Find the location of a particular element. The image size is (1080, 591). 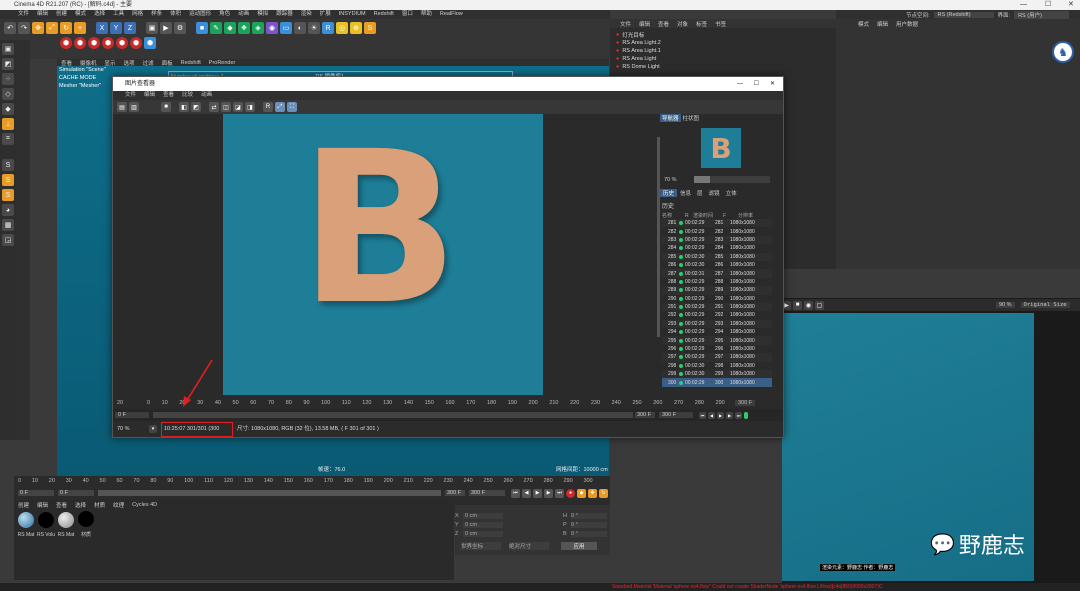

attribute-menu-item: 用户数据 is located at coordinates (907, 24).